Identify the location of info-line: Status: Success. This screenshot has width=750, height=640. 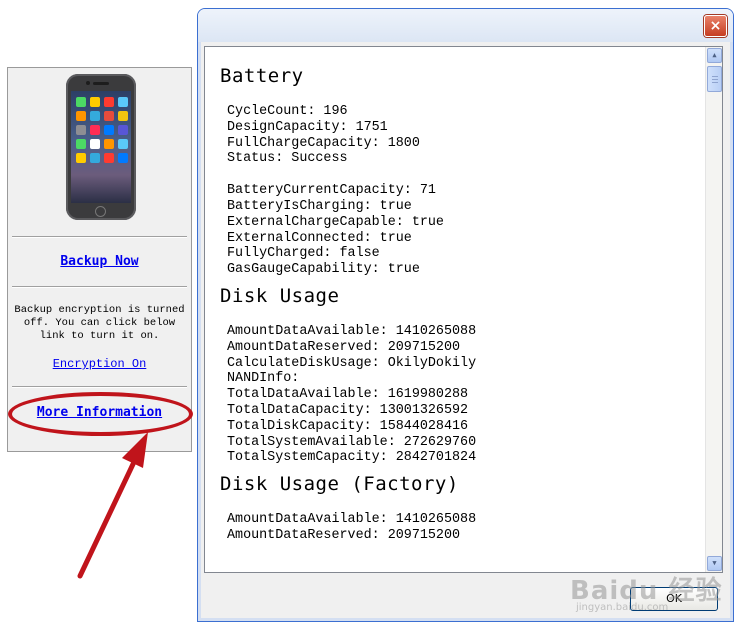
(287, 159).